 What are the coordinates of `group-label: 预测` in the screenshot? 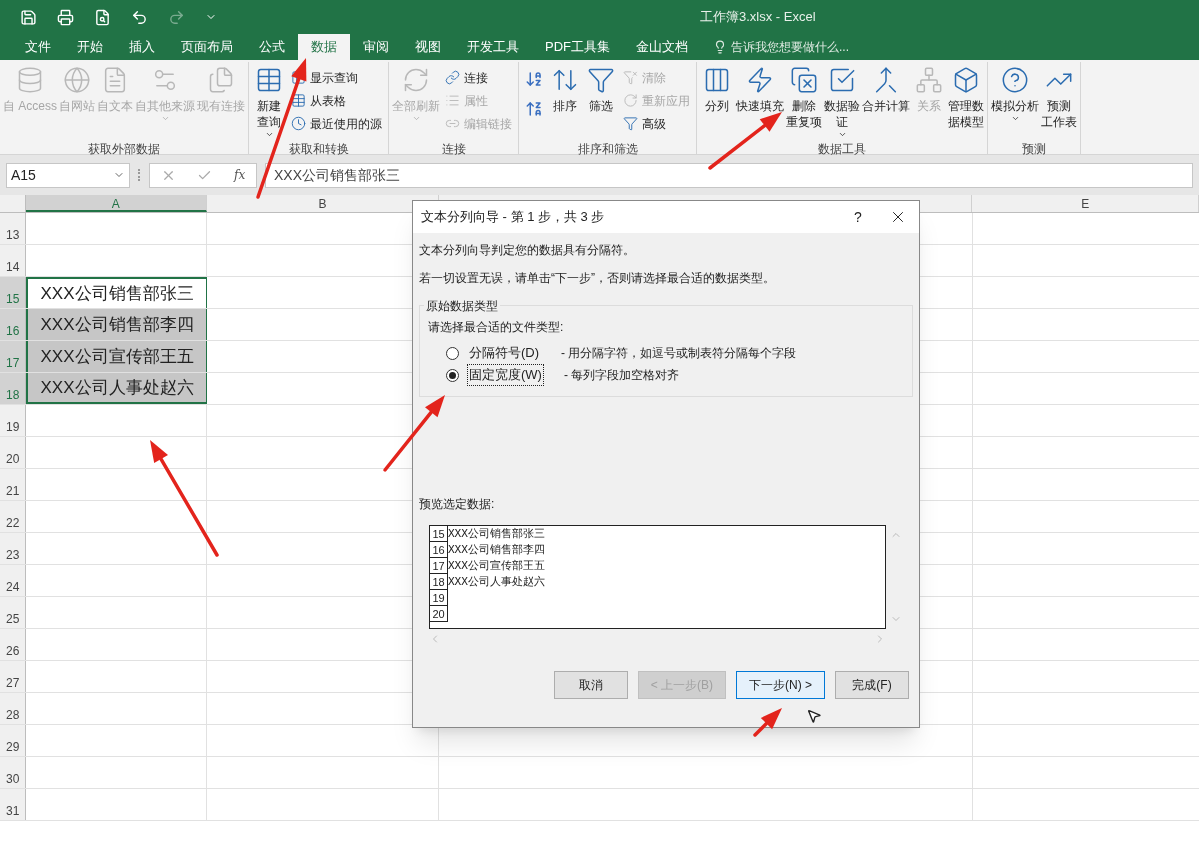 It's located at (1034, 149).